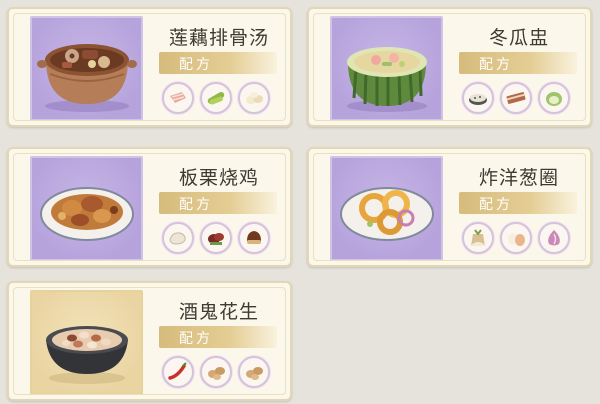 The image size is (600, 404). I want to click on dish-name: 莲藕排骨汤, so click(218, 38).